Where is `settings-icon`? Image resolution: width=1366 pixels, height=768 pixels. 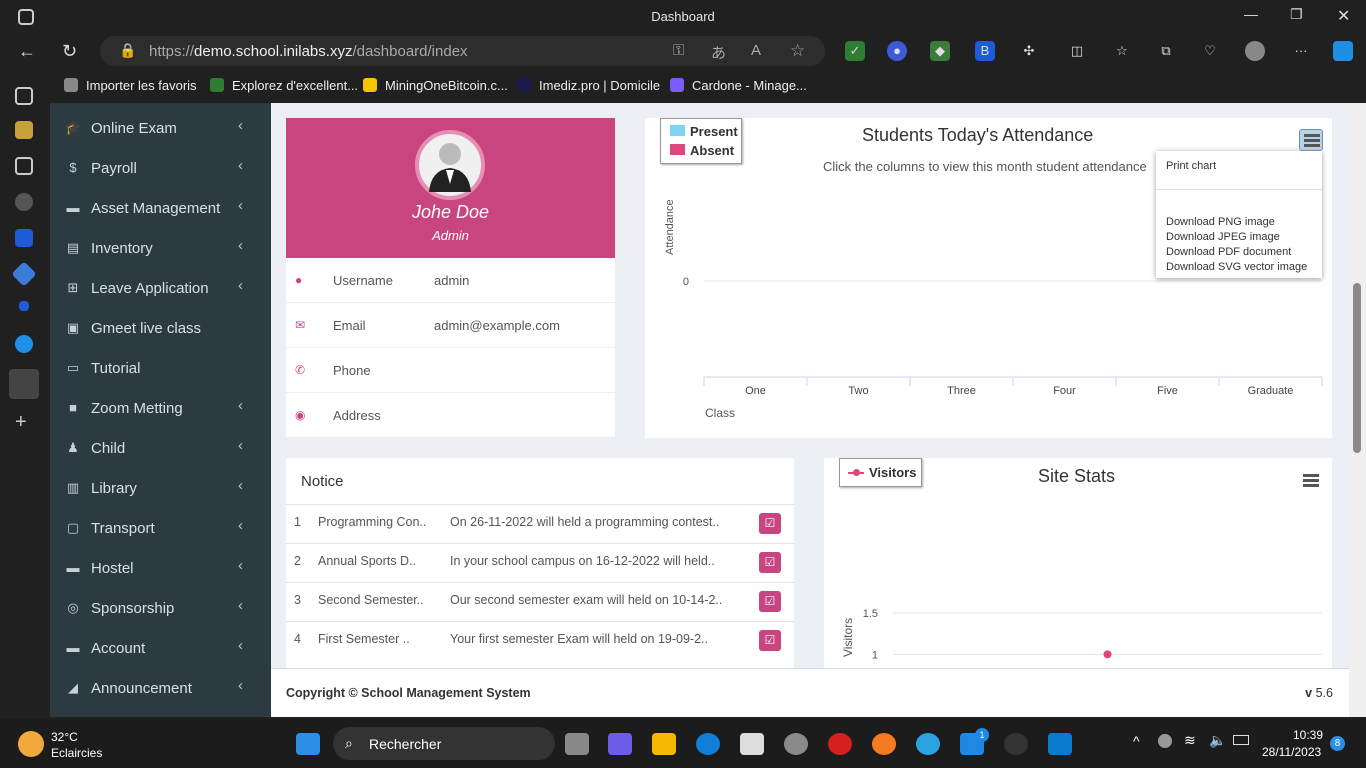
settings-icon is located at coordinates (796, 744).